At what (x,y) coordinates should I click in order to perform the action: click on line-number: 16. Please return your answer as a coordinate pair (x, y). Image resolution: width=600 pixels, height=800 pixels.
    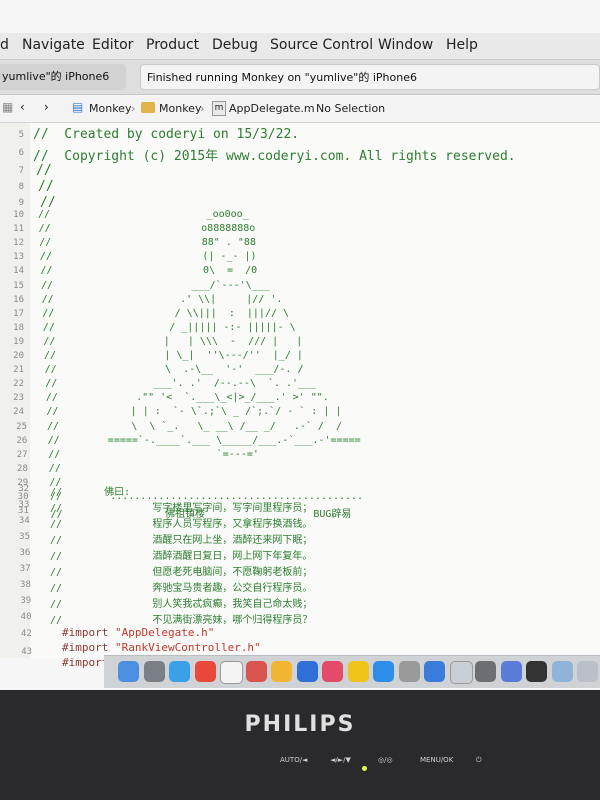
    Looking at the image, I should click on (18, 299).